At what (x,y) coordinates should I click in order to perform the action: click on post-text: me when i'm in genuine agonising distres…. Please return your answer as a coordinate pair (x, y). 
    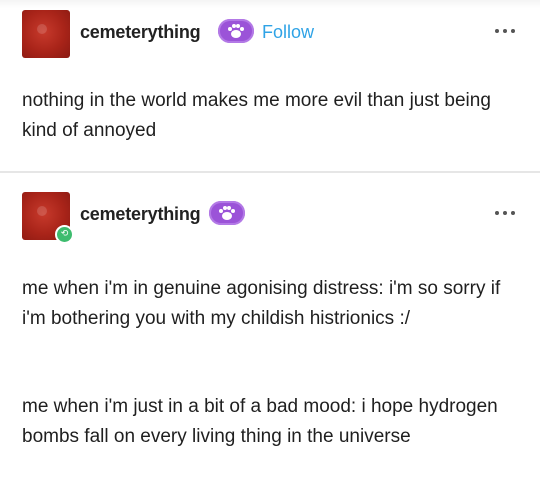
    Looking at the image, I should click on (261, 303).